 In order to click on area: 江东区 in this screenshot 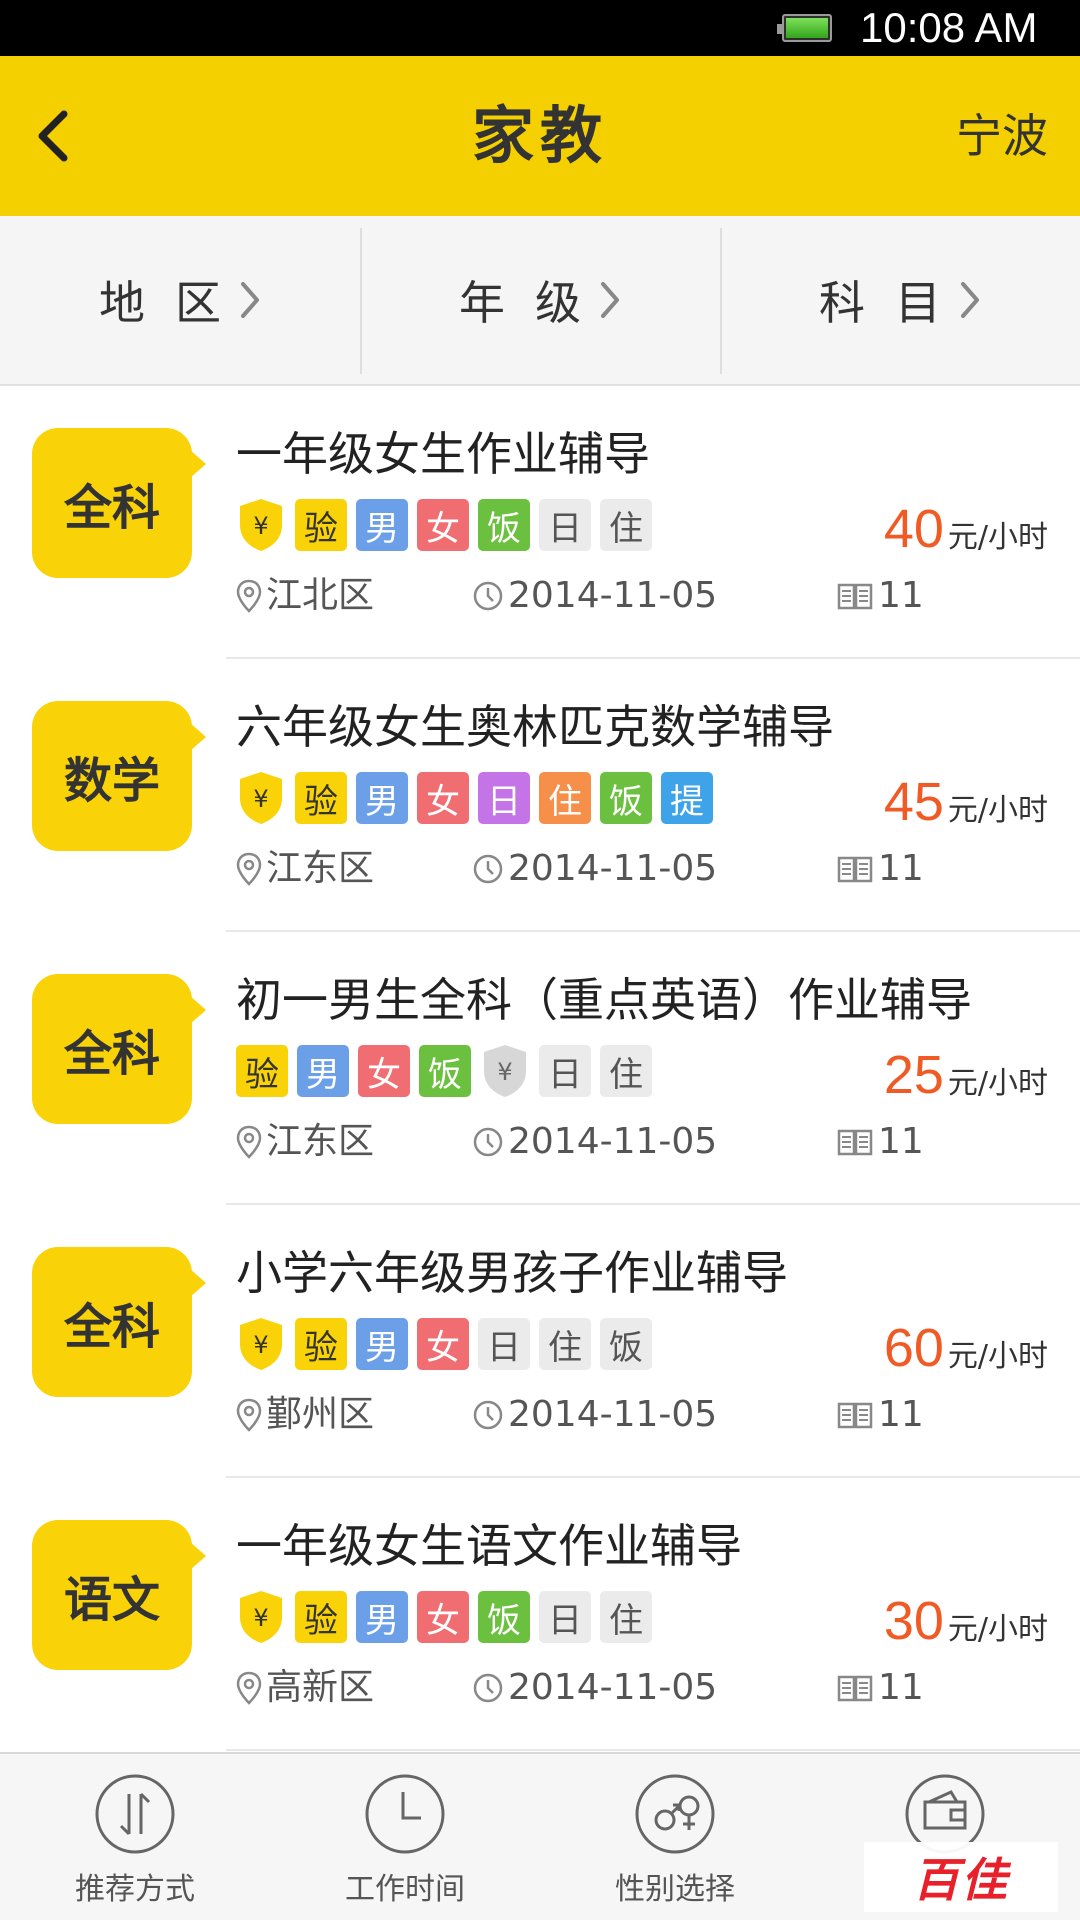, I will do `click(305, 869)`.